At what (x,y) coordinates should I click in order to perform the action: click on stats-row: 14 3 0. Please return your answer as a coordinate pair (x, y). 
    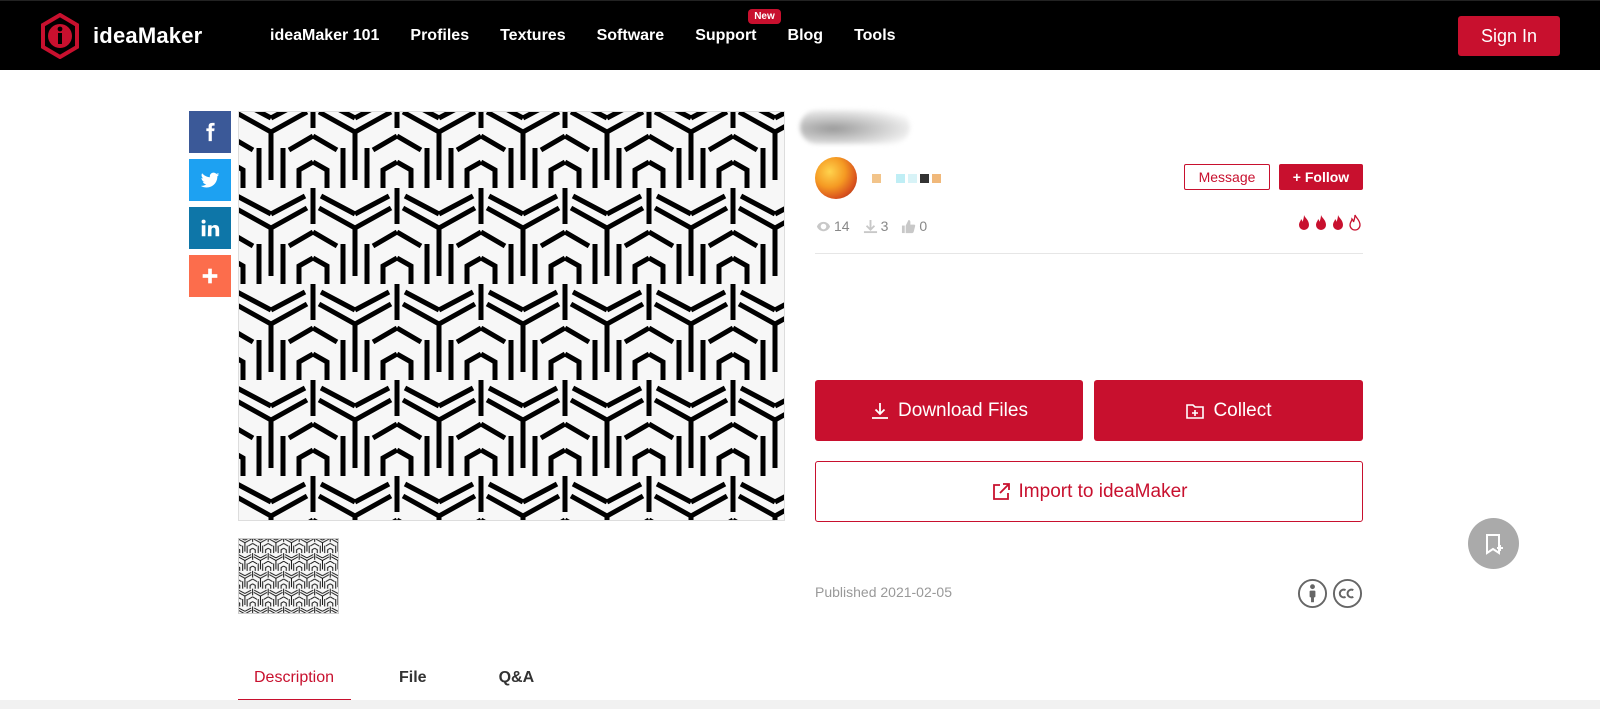
    Looking at the image, I should click on (878, 226).